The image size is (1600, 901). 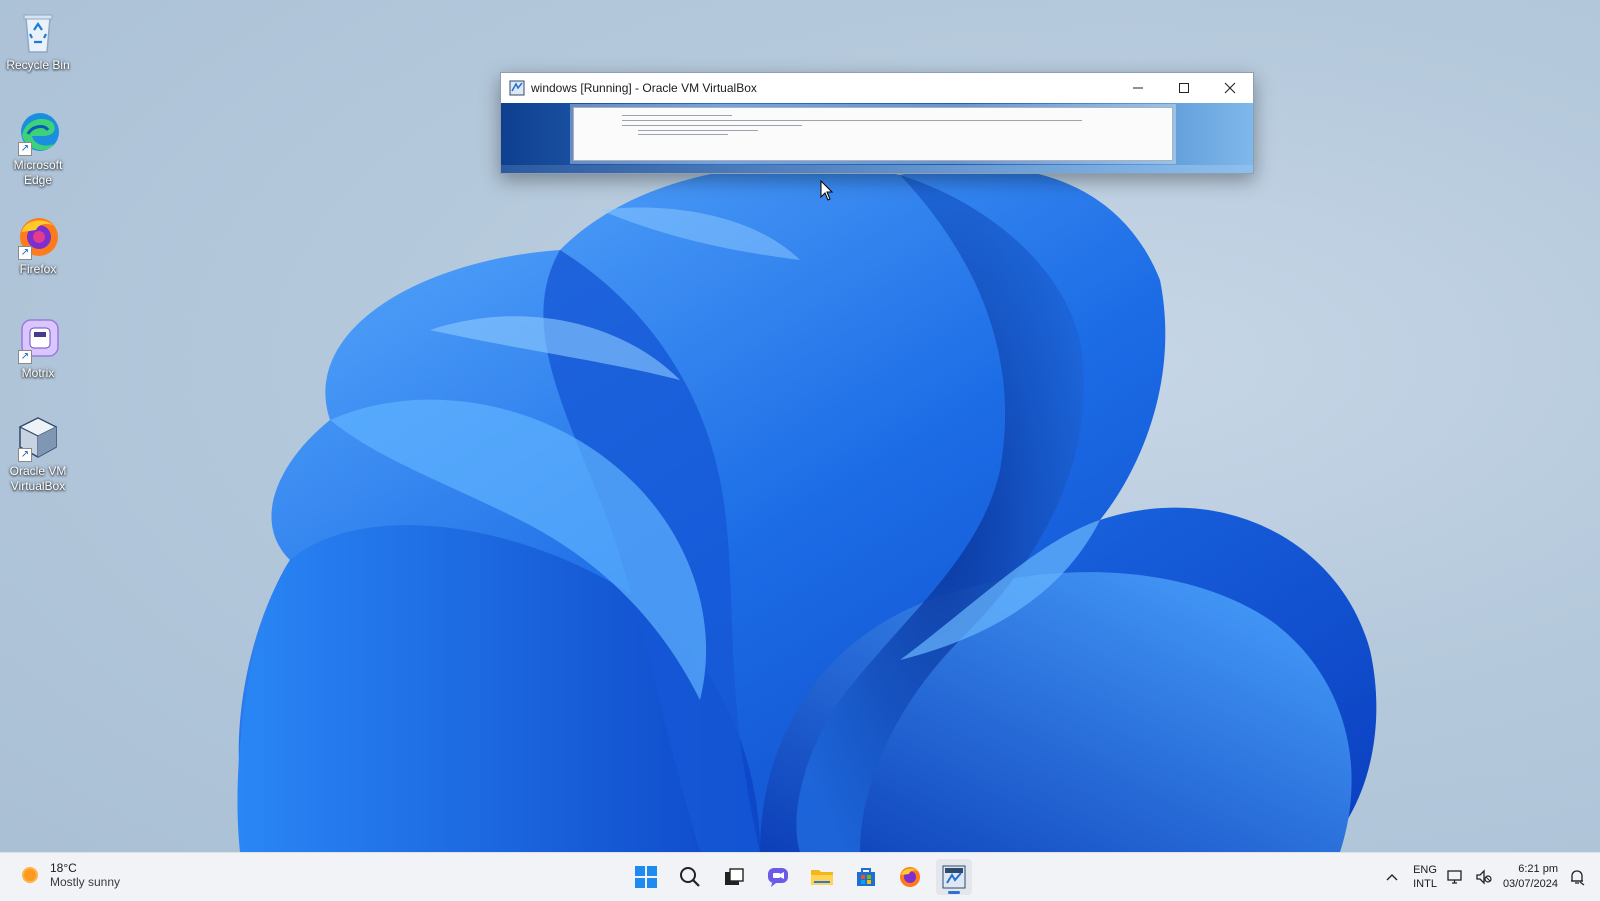 I want to click on desktop-icon-oracle-vm-virtualbox: ↗ Oracle VM VirtualBox, so click(x=38, y=454).